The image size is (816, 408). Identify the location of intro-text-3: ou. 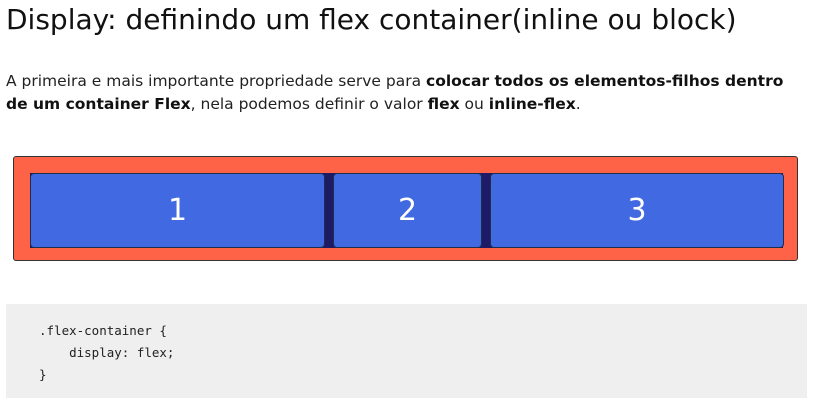
(474, 104).